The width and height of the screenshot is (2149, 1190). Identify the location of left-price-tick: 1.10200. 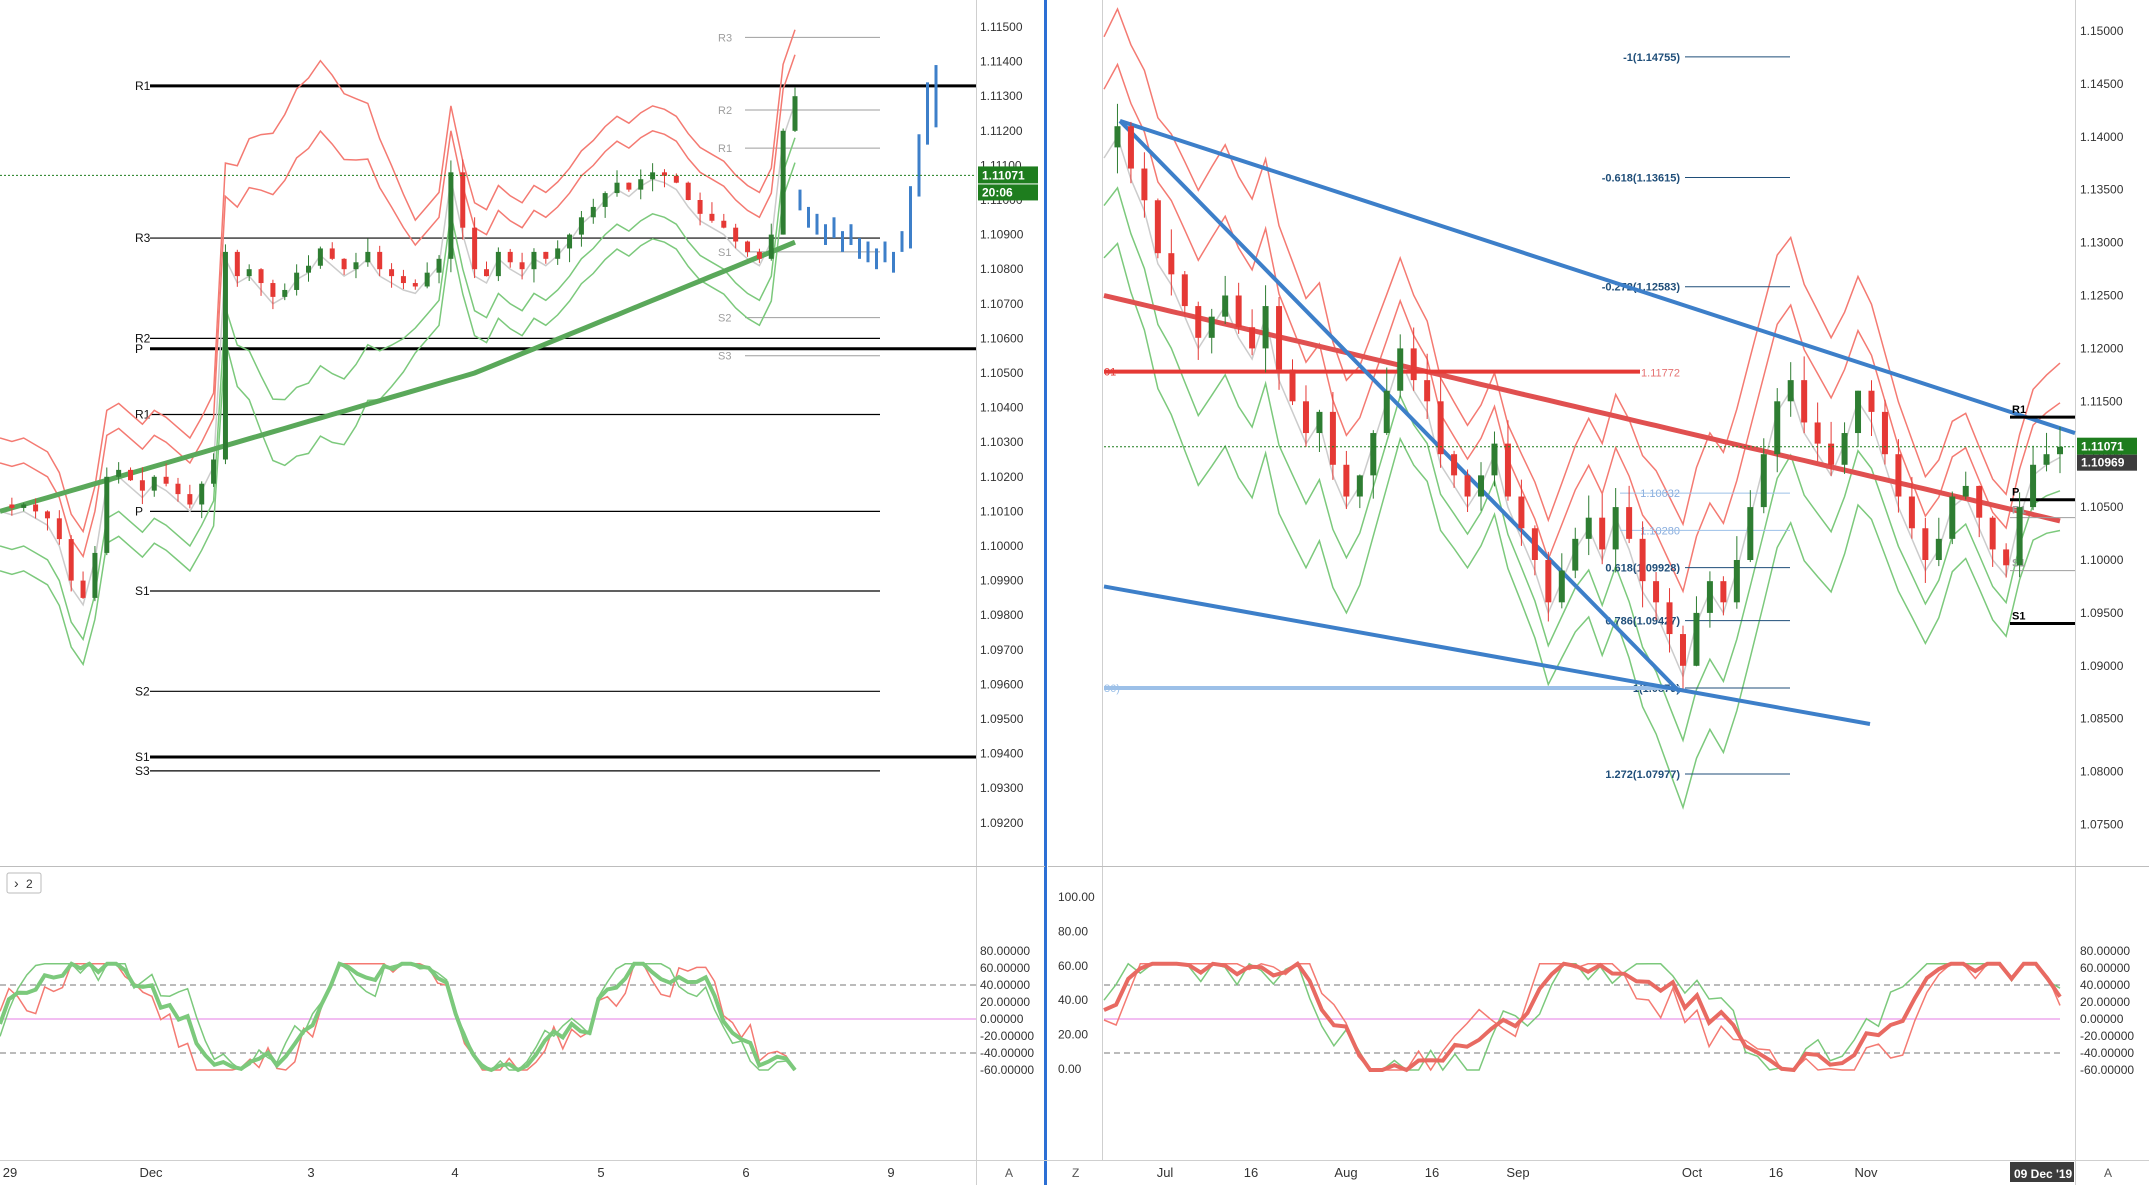
(1002, 477).